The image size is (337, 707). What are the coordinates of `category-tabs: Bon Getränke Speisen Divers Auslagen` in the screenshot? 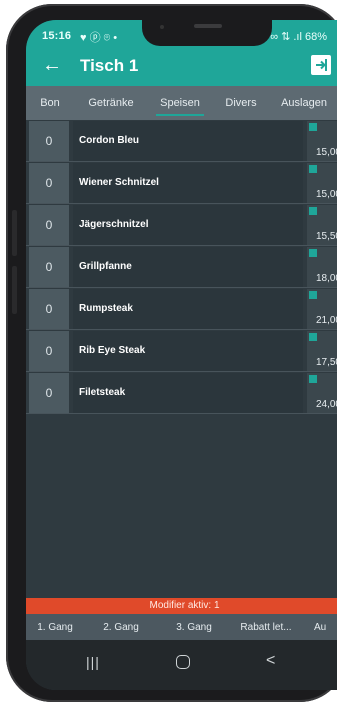 It's located at (181, 103).